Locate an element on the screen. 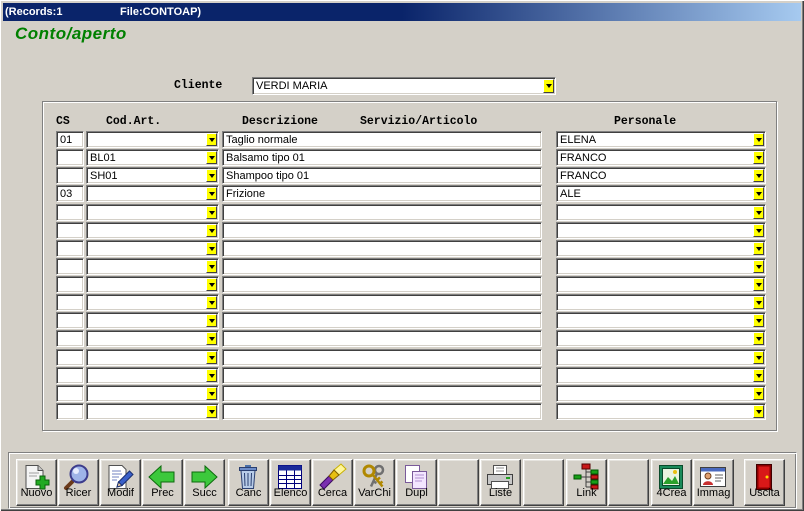 The image size is (804, 511). descrizione-field: Taglio normale is located at coordinates (382, 139).